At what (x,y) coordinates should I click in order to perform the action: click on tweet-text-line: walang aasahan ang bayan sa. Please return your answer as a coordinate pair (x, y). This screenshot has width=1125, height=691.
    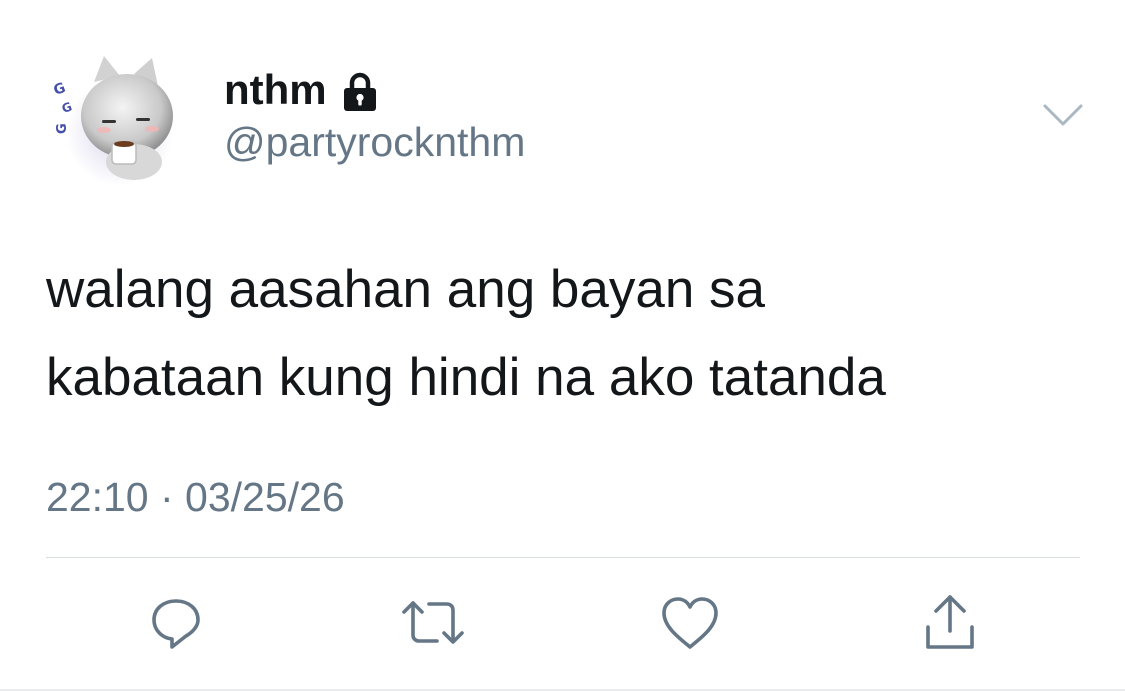
    Looking at the image, I should click on (406, 289).